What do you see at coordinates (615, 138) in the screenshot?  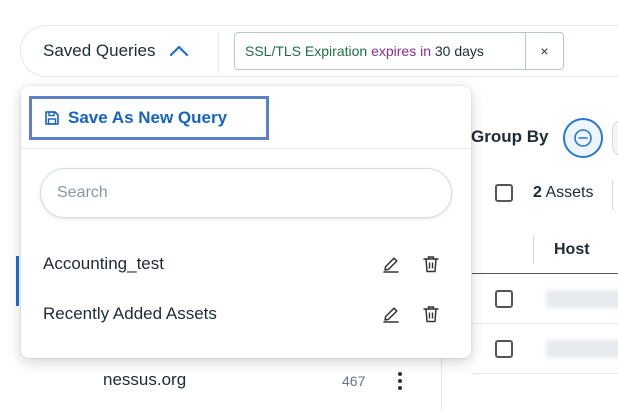 I see `group-by-option-button` at bounding box center [615, 138].